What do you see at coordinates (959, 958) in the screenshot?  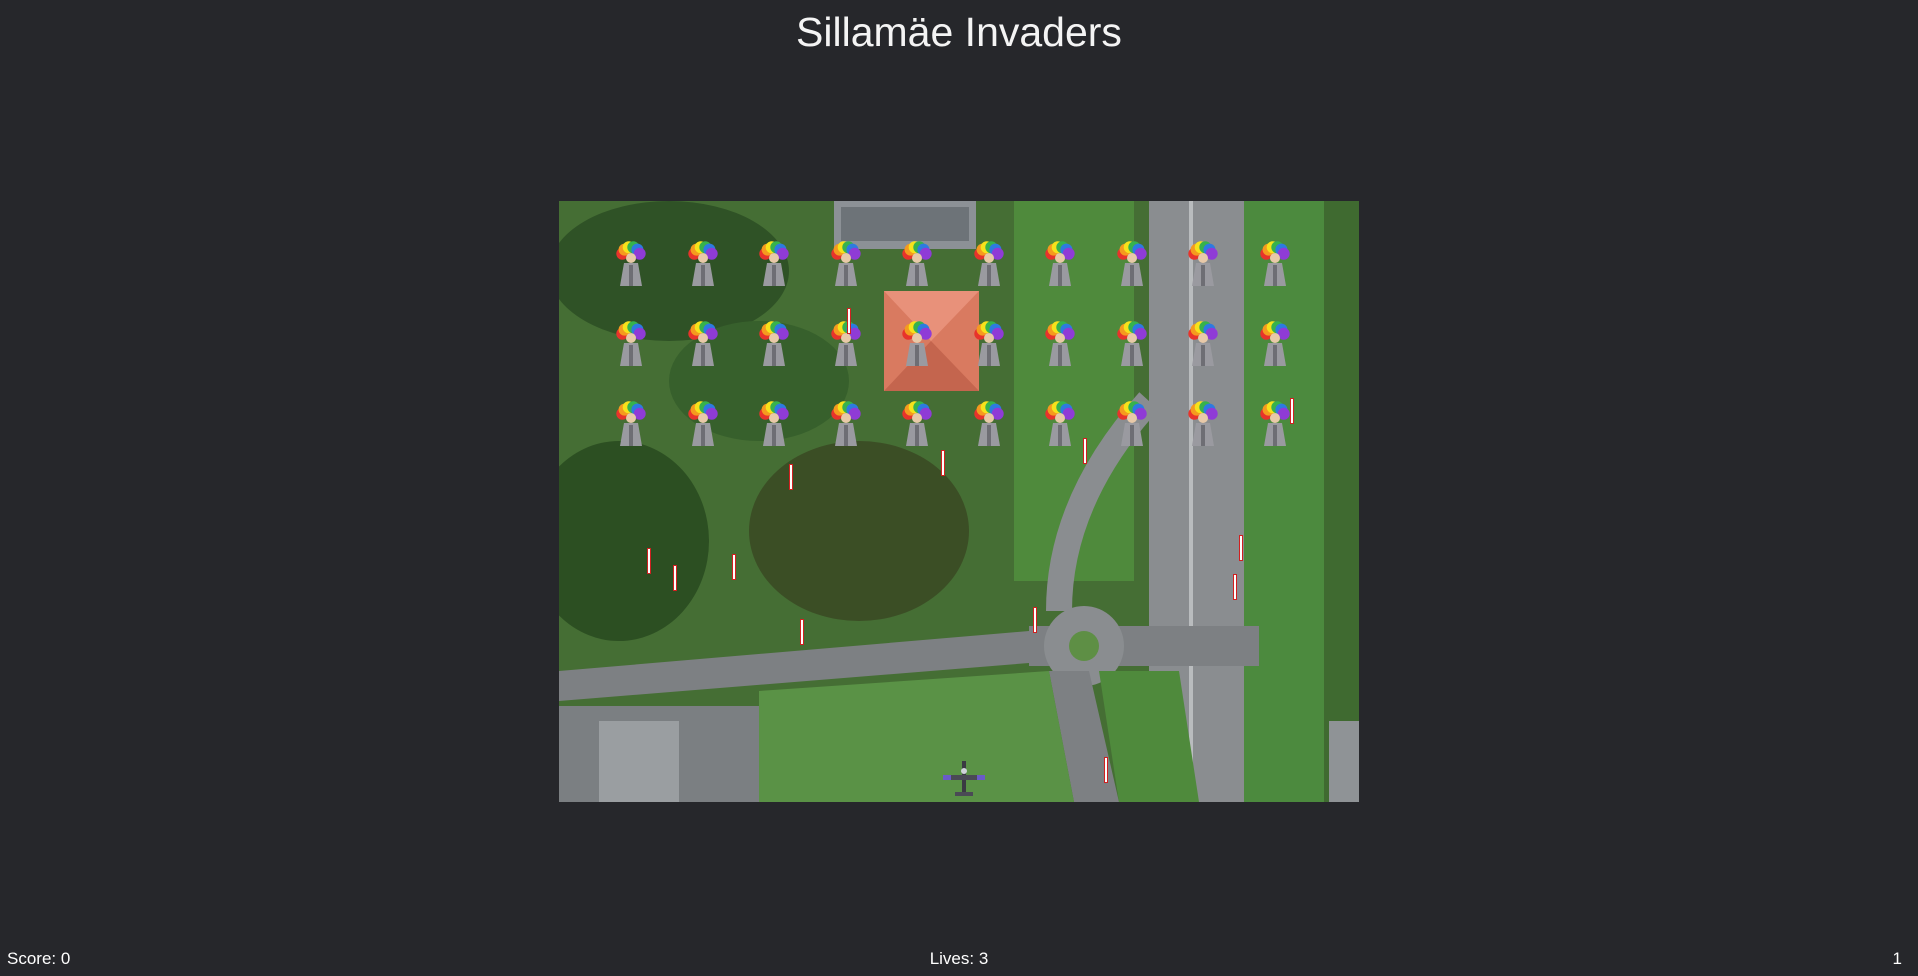 I see `lives-counter: Lives: 3` at bounding box center [959, 958].